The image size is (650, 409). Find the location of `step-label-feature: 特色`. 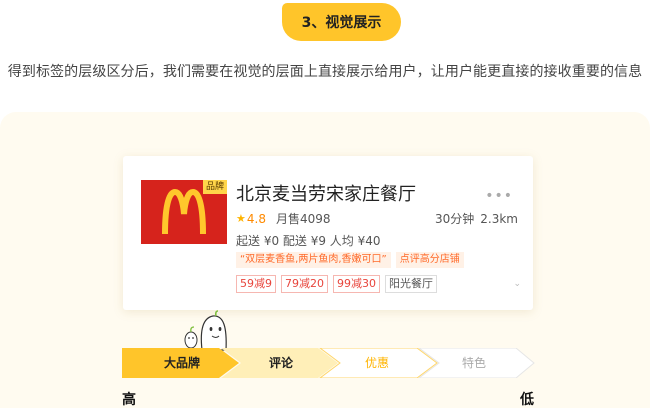

step-label-feature: 特色 is located at coordinates (474, 363).